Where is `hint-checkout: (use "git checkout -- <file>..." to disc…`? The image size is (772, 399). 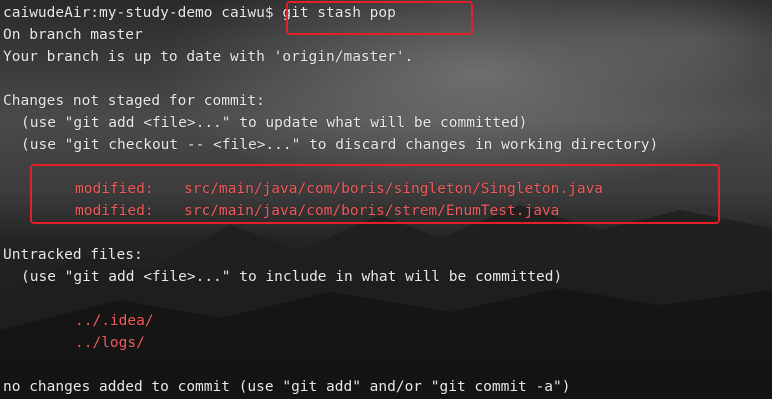
hint-checkout: (use "git checkout -- <file>..." to disc… is located at coordinates (340, 145).